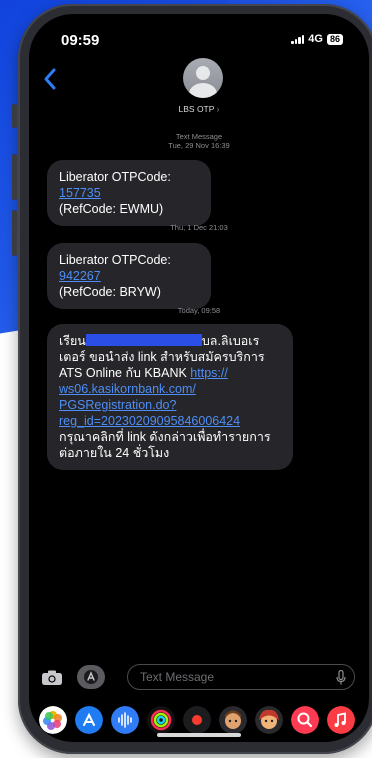  What do you see at coordinates (305, 720) in the screenshot?
I see `search-images-icon` at bounding box center [305, 720].